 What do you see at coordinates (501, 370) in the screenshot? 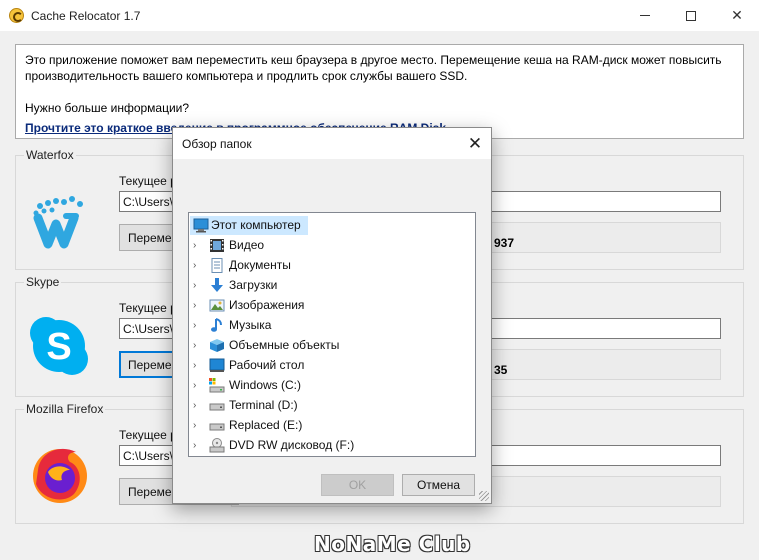
I see `cache-size: 35` at bounding box center [501, 370].